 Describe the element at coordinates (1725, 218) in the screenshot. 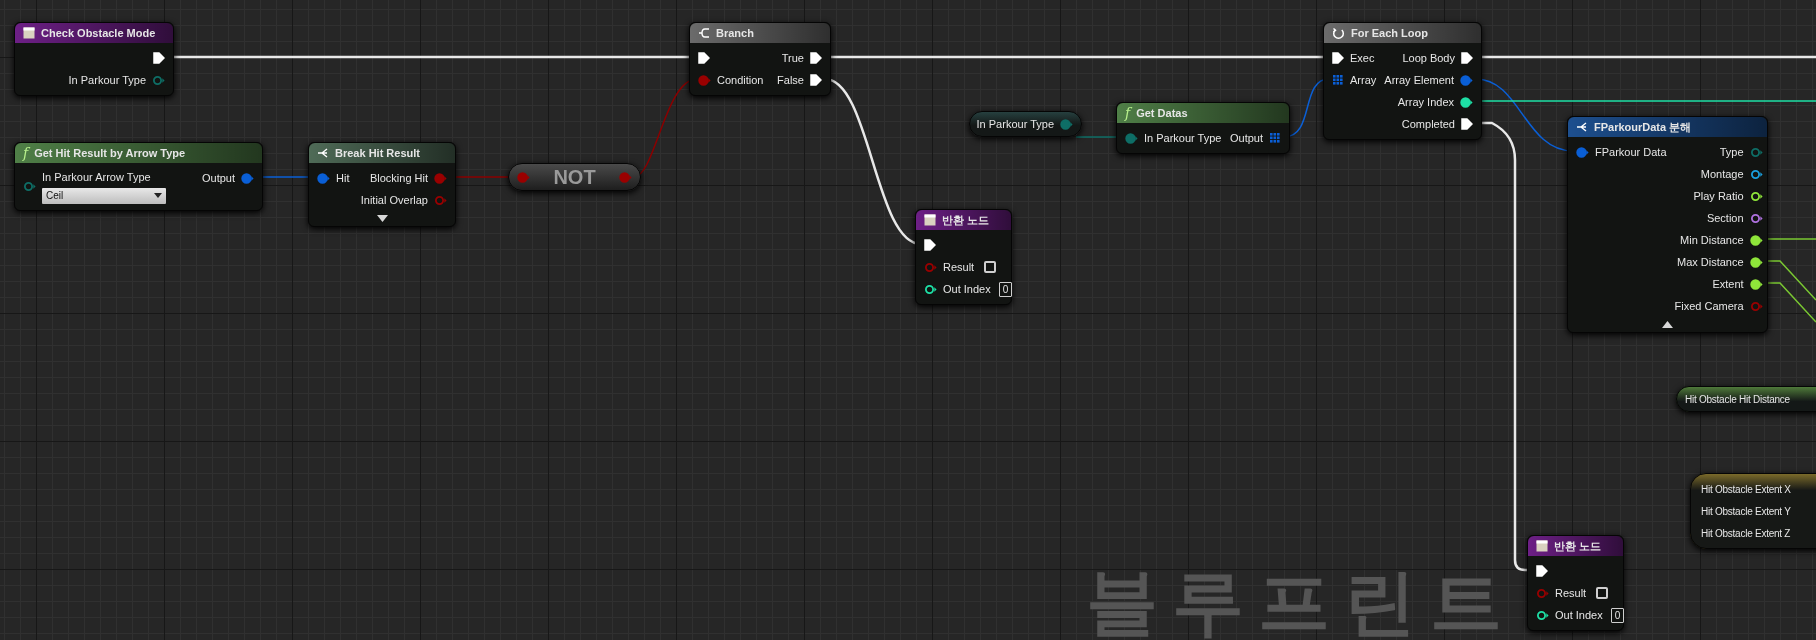

I see `pin-label: Section` at that location.